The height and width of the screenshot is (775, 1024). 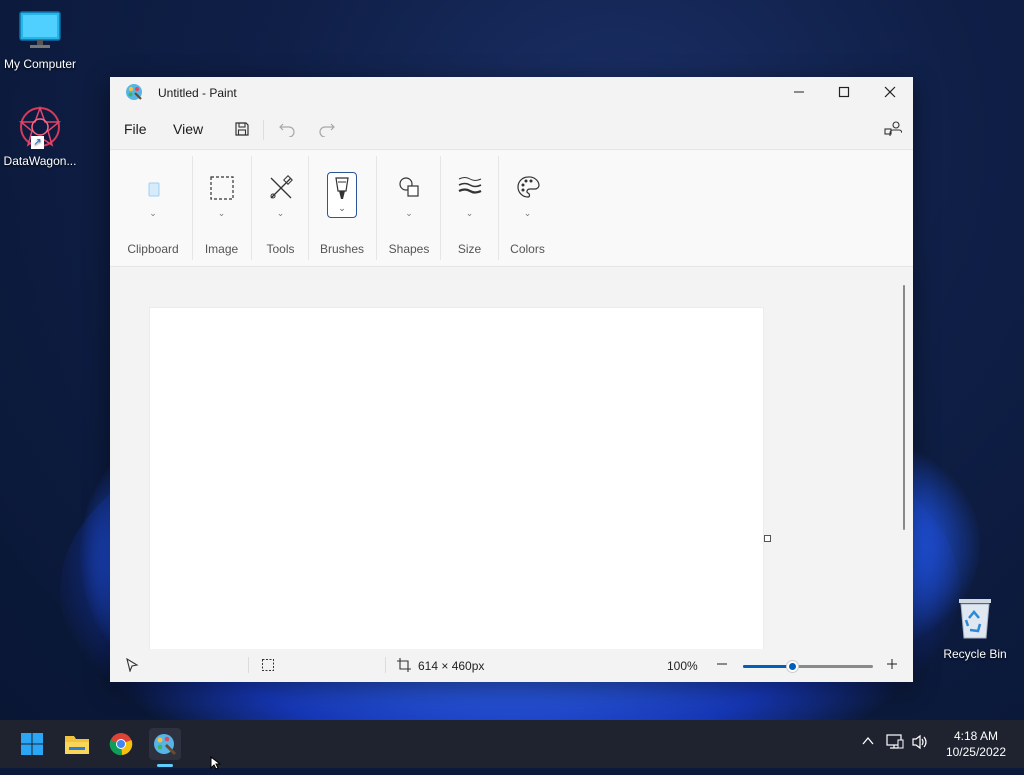 What do you see at coordinates (222, 190) in the screenshot?
I see `select-icon` at bounding box center [222, 190].